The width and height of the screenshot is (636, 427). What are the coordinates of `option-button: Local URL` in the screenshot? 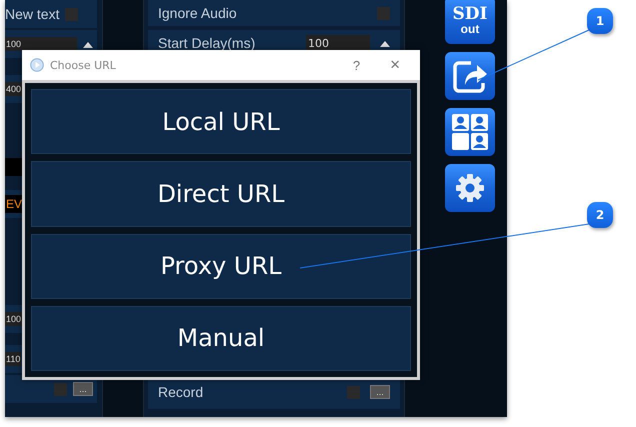 It's located at (221, 121).